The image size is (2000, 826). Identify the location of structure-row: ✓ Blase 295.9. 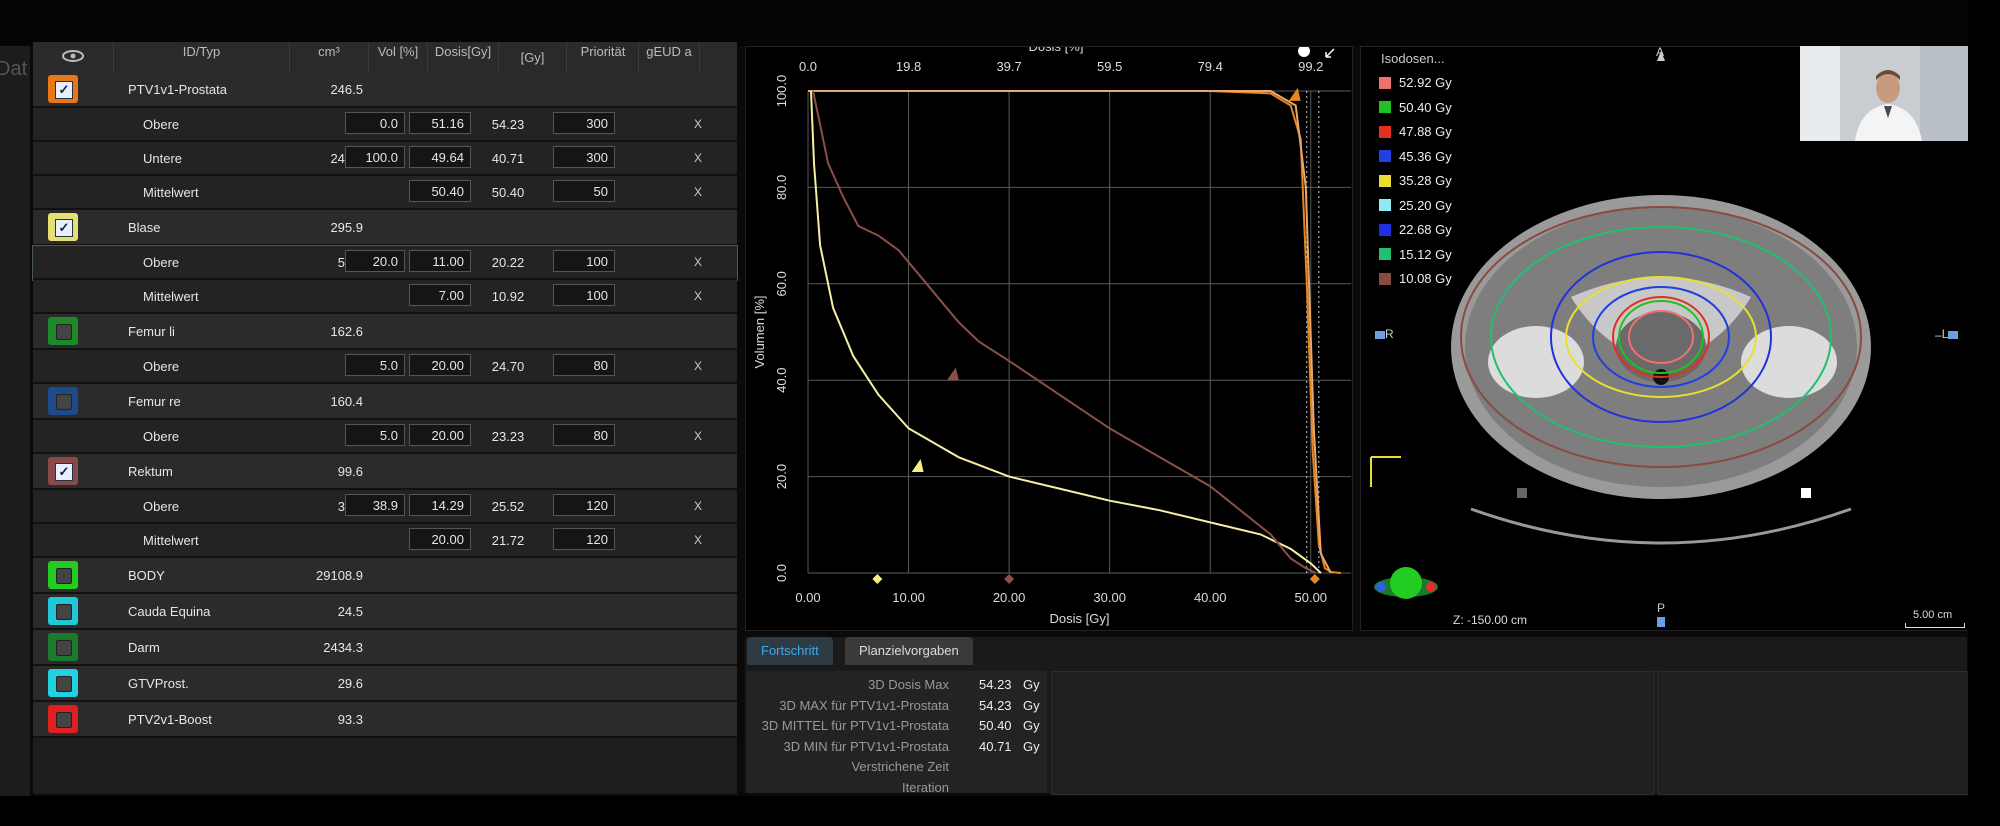
(385, 228).